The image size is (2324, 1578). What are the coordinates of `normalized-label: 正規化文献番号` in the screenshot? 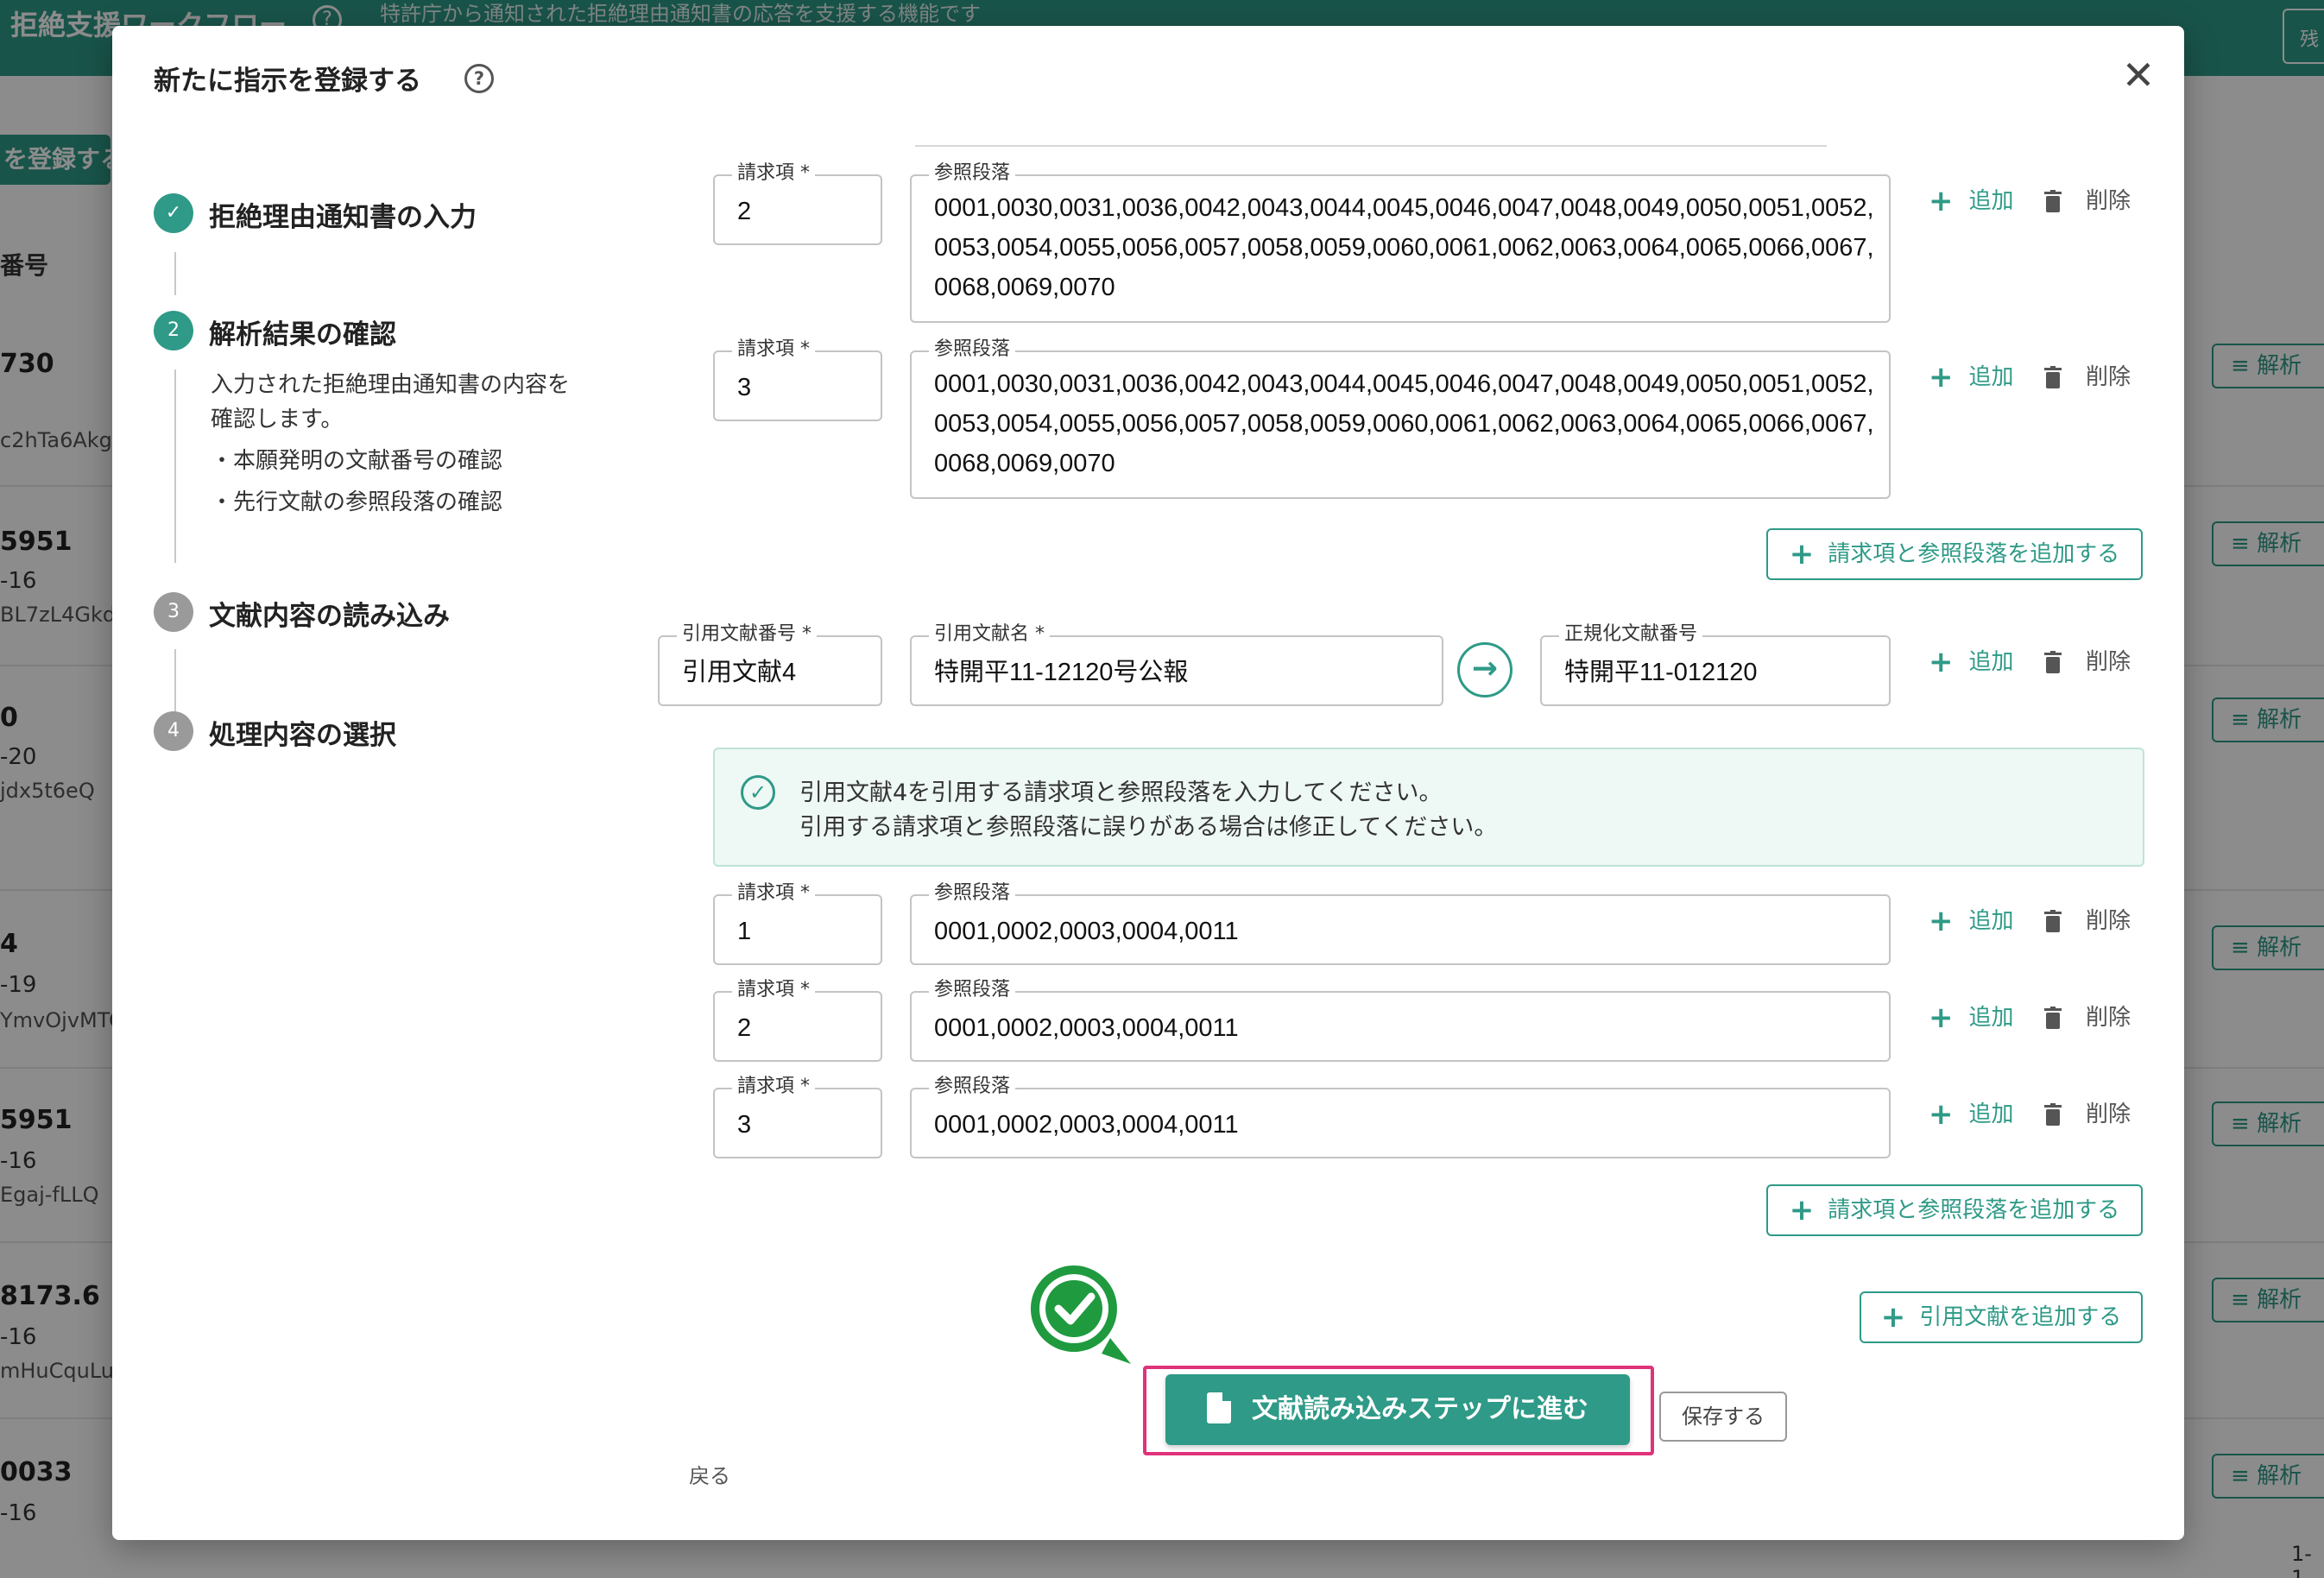 It's located at (1631, 634).